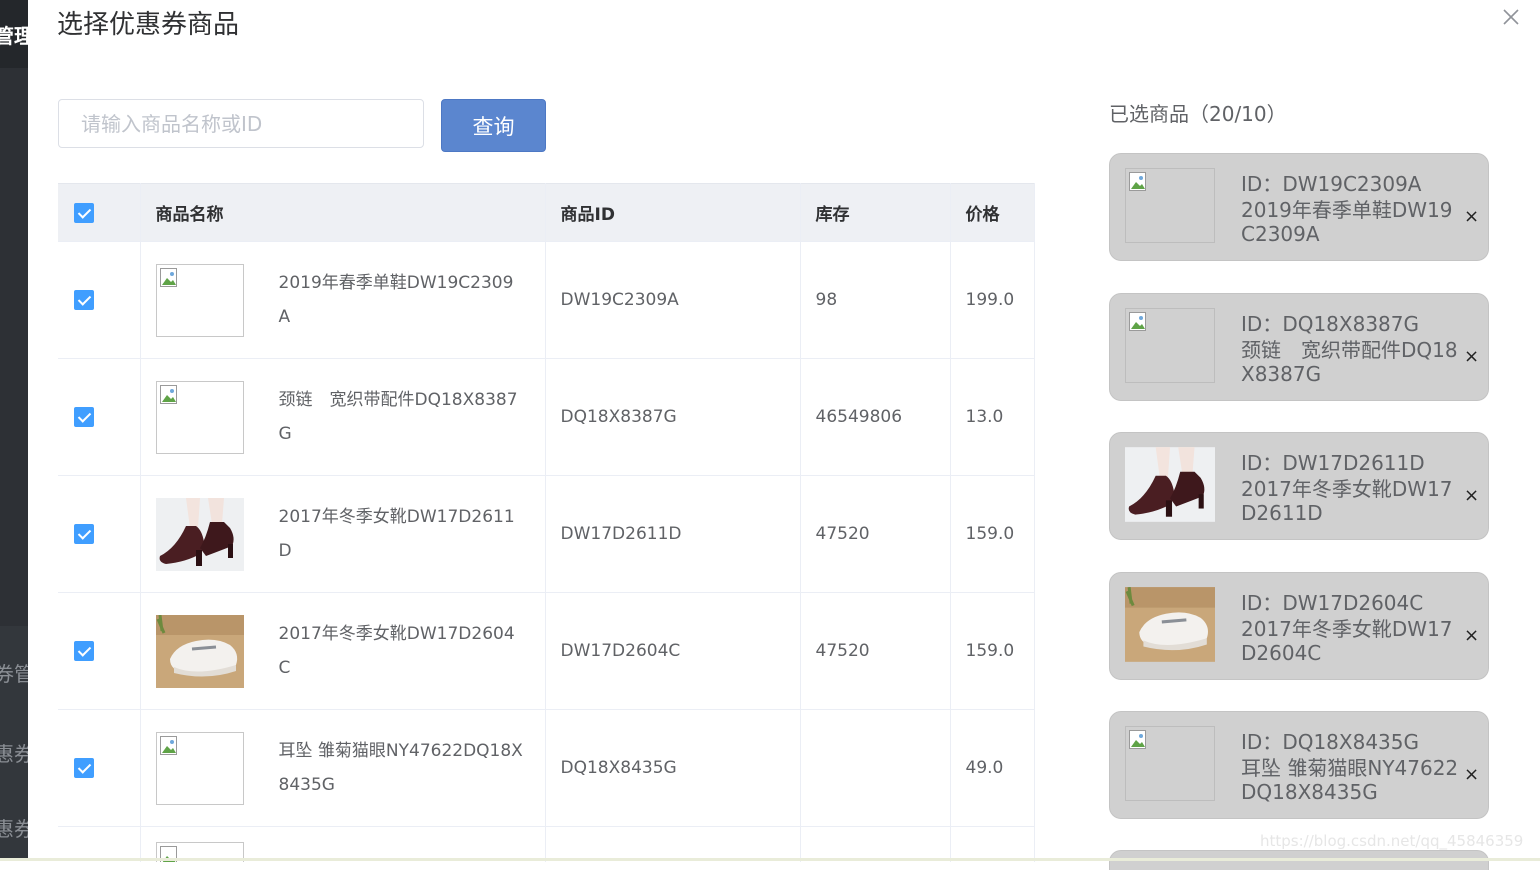 This screenshot has width=1540, height=870. Describe the element at coordinates (1198, 114) in the screenshot. I see `selected-goods-title: 已选商品（20/10）` at that location.